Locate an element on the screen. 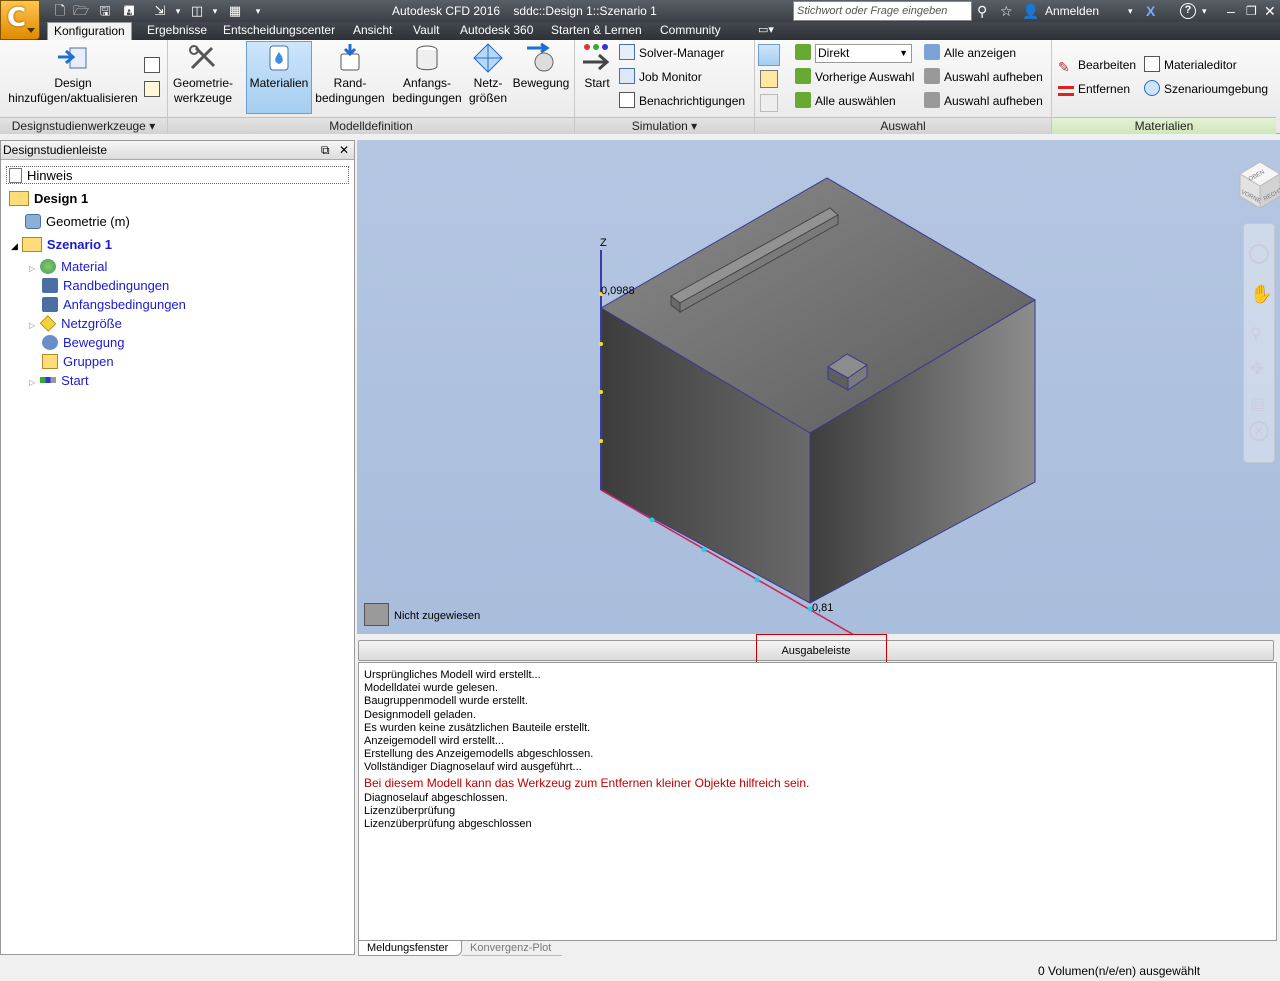  search-input: Stichwort oder Frage eingeben is located at coordinates (882, 11).